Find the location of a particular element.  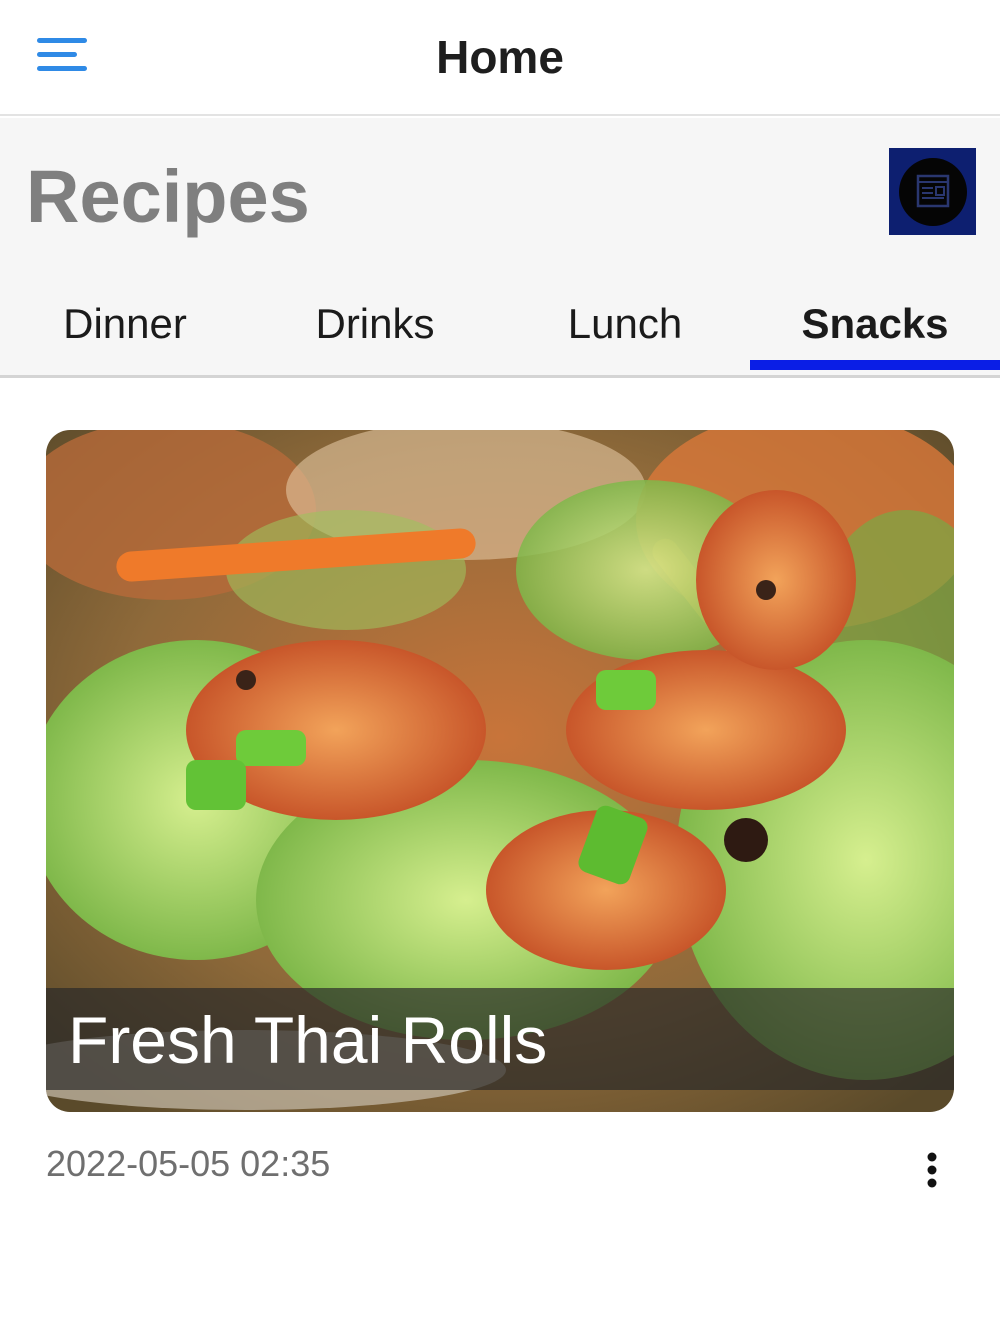

news-feed-icon is located at coordinates (933, 192).